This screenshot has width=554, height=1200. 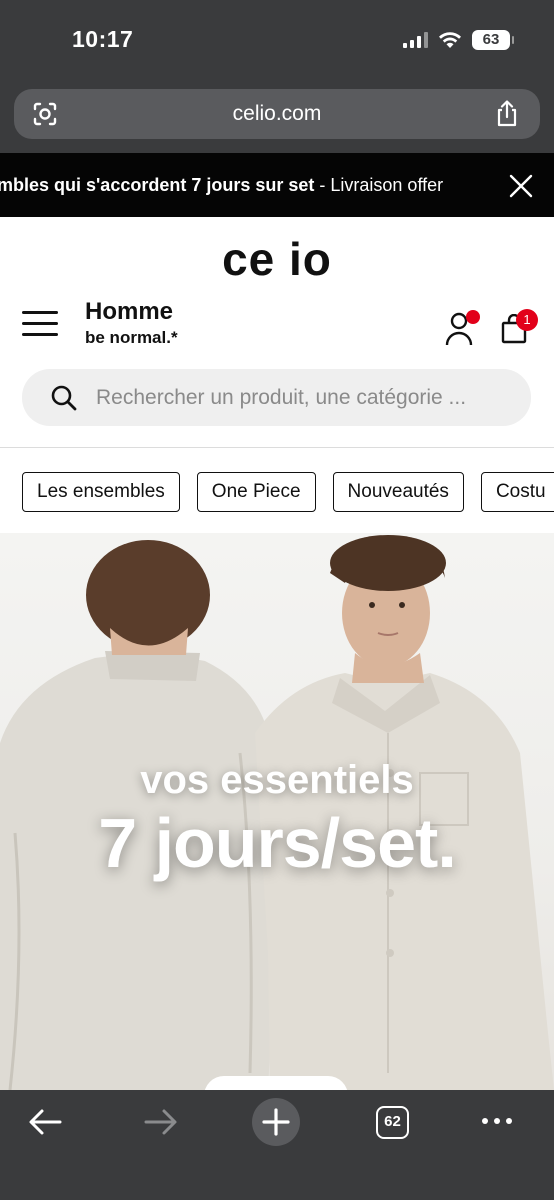 I want to click on search-input, so click(x=304, y=397).